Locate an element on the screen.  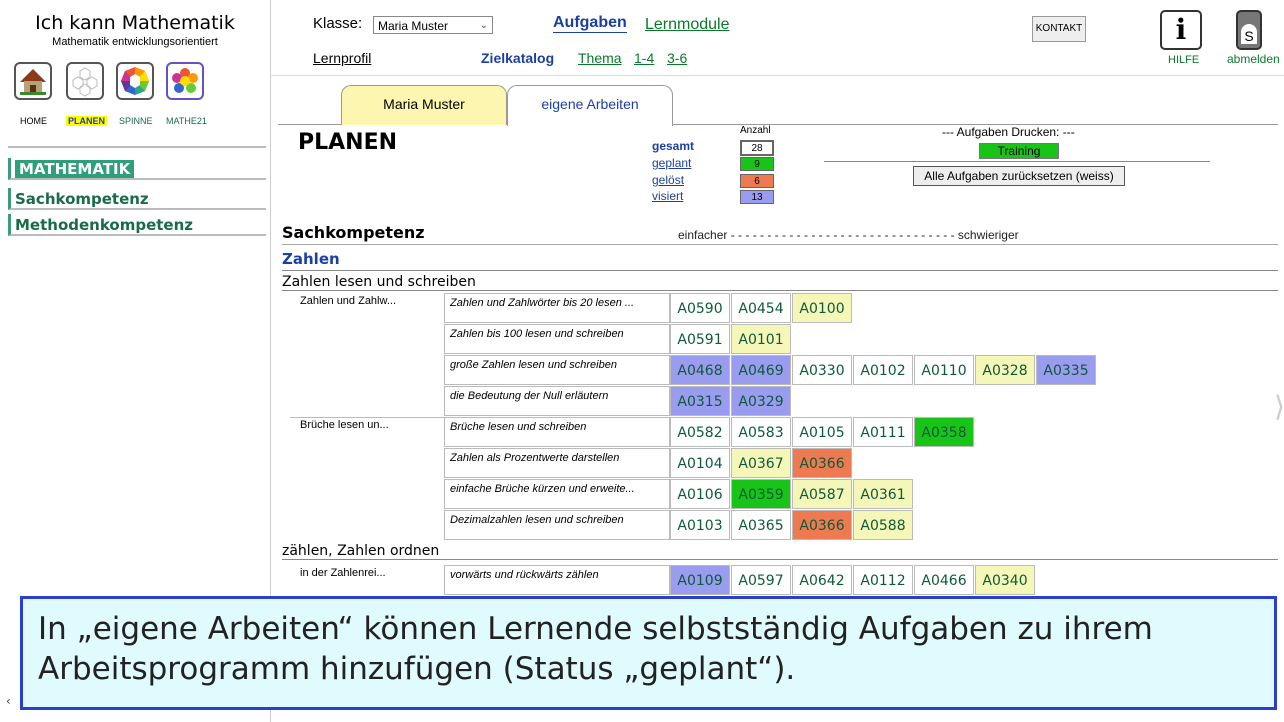
info-icon: i is located at coordinates (1181, 30).